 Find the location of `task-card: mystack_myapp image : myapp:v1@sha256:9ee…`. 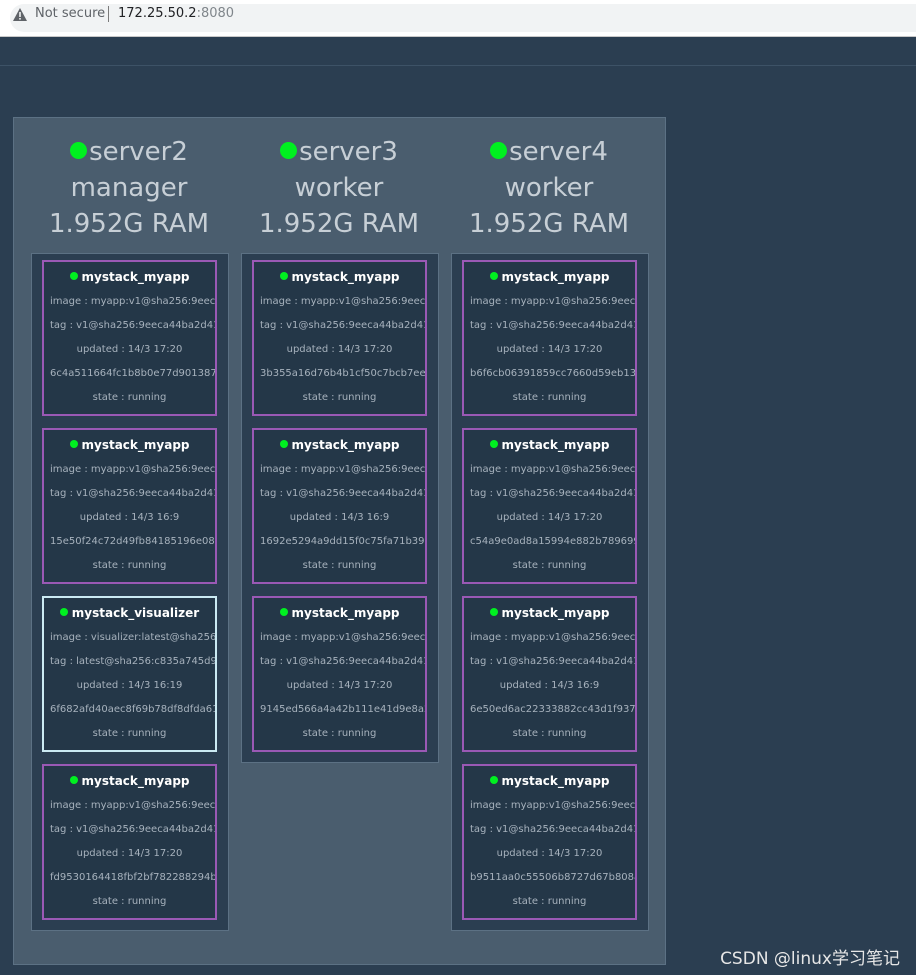

task-card: mystack_myapp image : myapp:v1@sha256:9ee… is located at coordinates (129, 842).